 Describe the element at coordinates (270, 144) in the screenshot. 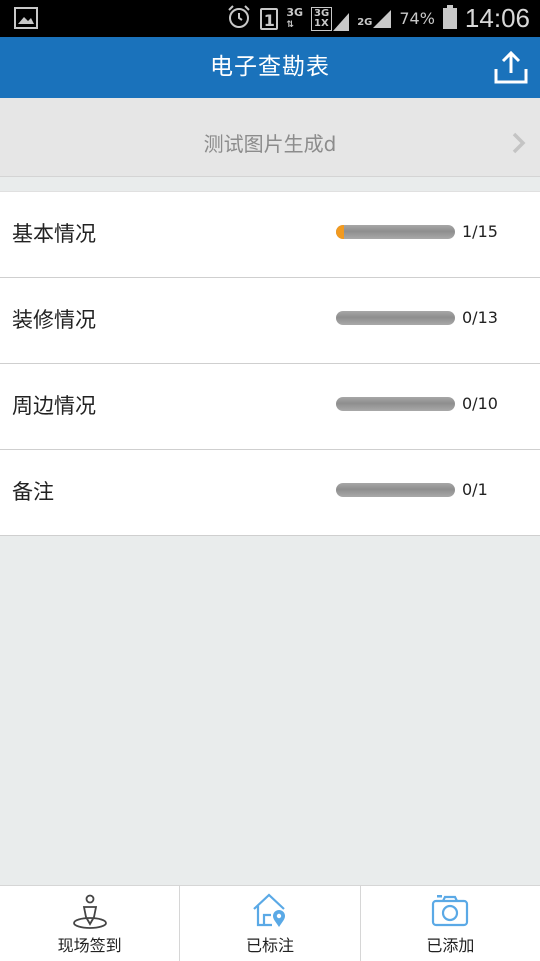

I see `project-name: 测试图片生成d` at that location.